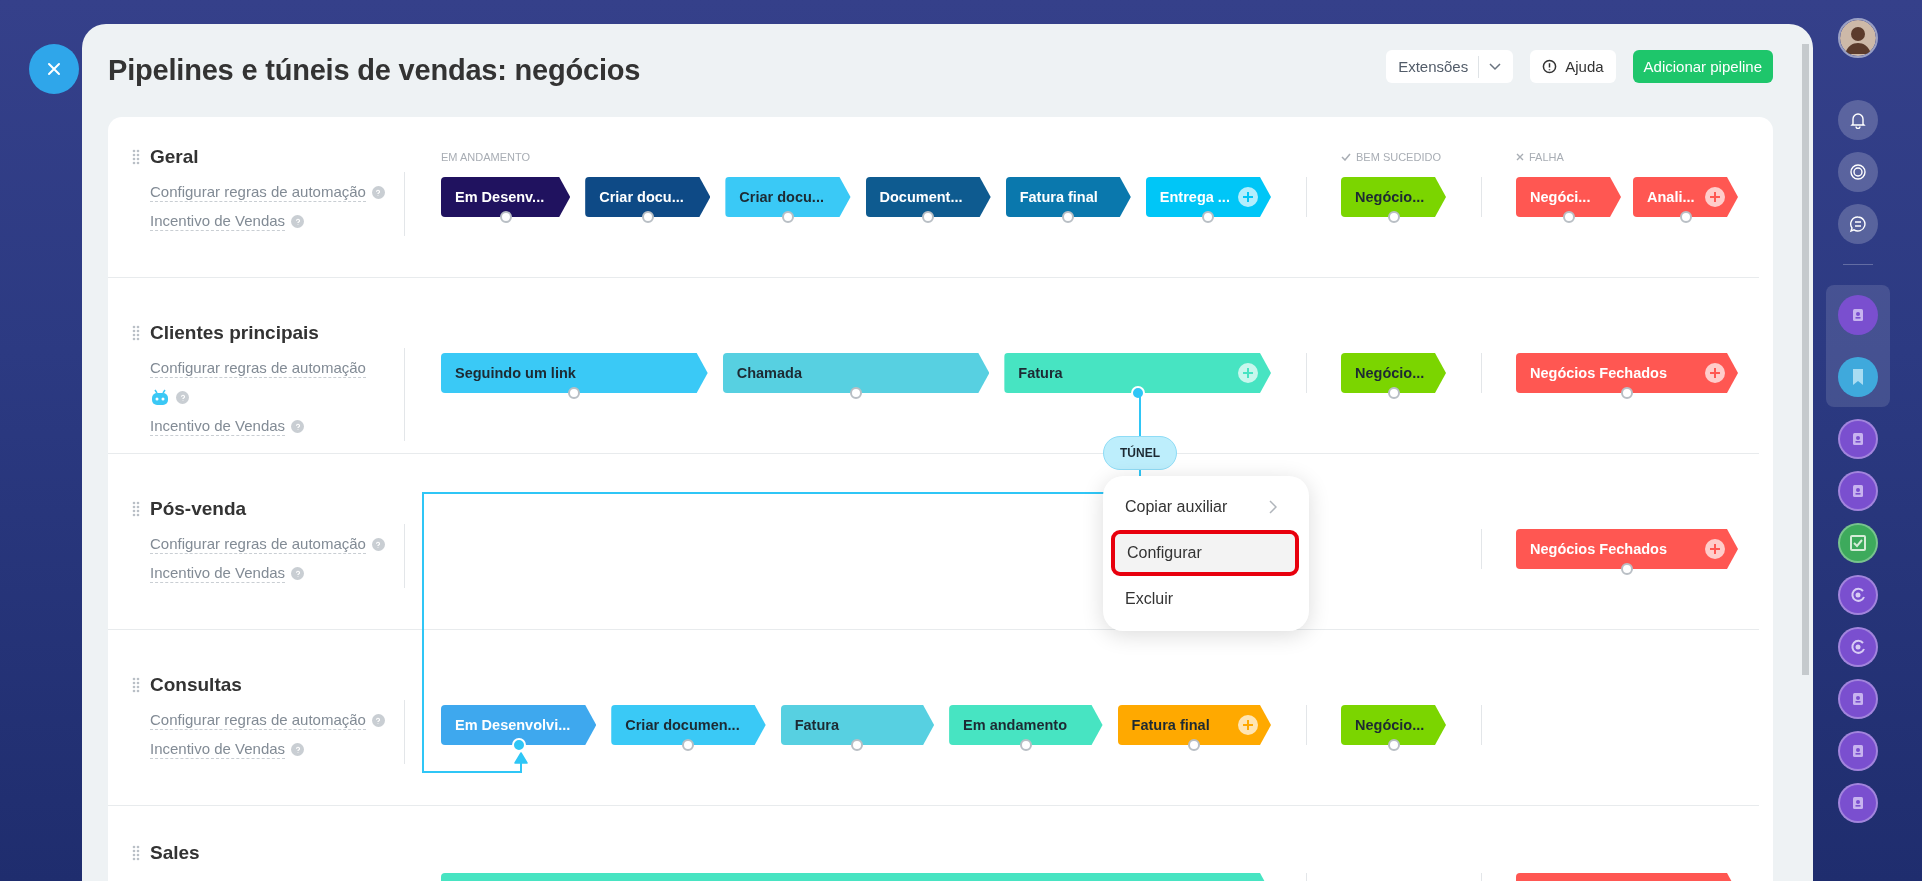 The image size is (1922, 881). Describe the element at coordinates (1346, 157) in the screenshot. I see `check-icon` at that location.